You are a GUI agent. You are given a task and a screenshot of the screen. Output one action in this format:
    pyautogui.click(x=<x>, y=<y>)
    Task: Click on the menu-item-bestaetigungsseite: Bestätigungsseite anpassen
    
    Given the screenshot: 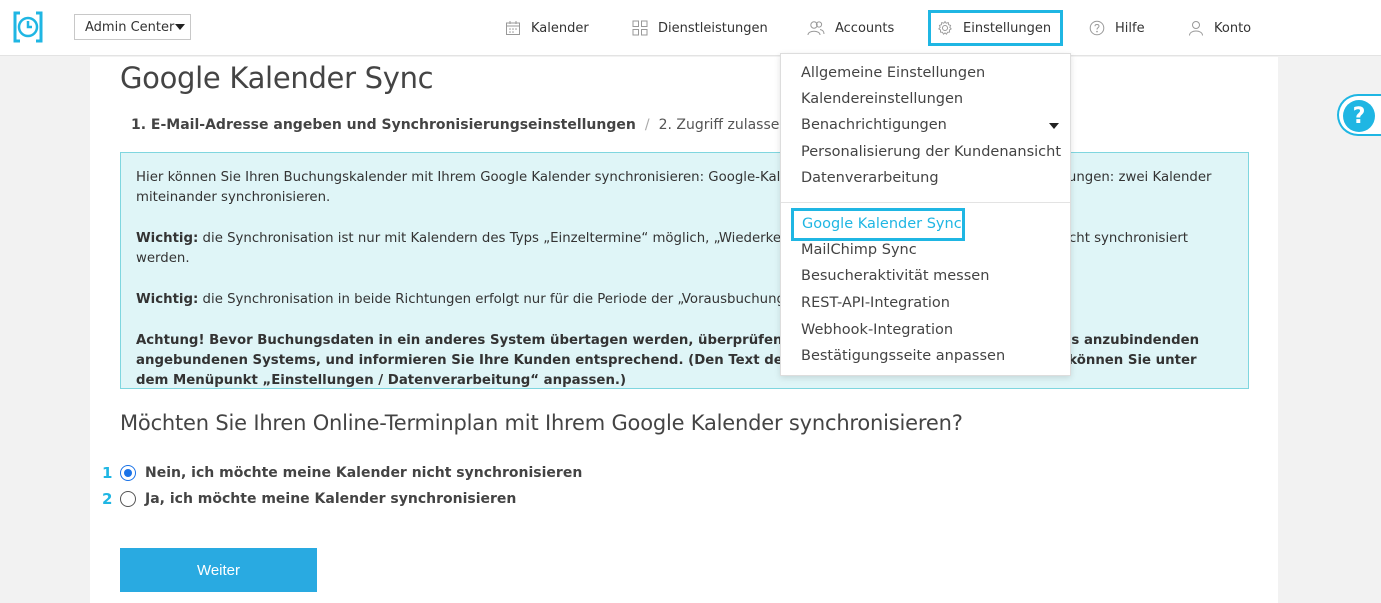 What is the action you would take?
    pyautogui.click(x=903, y=356)
    